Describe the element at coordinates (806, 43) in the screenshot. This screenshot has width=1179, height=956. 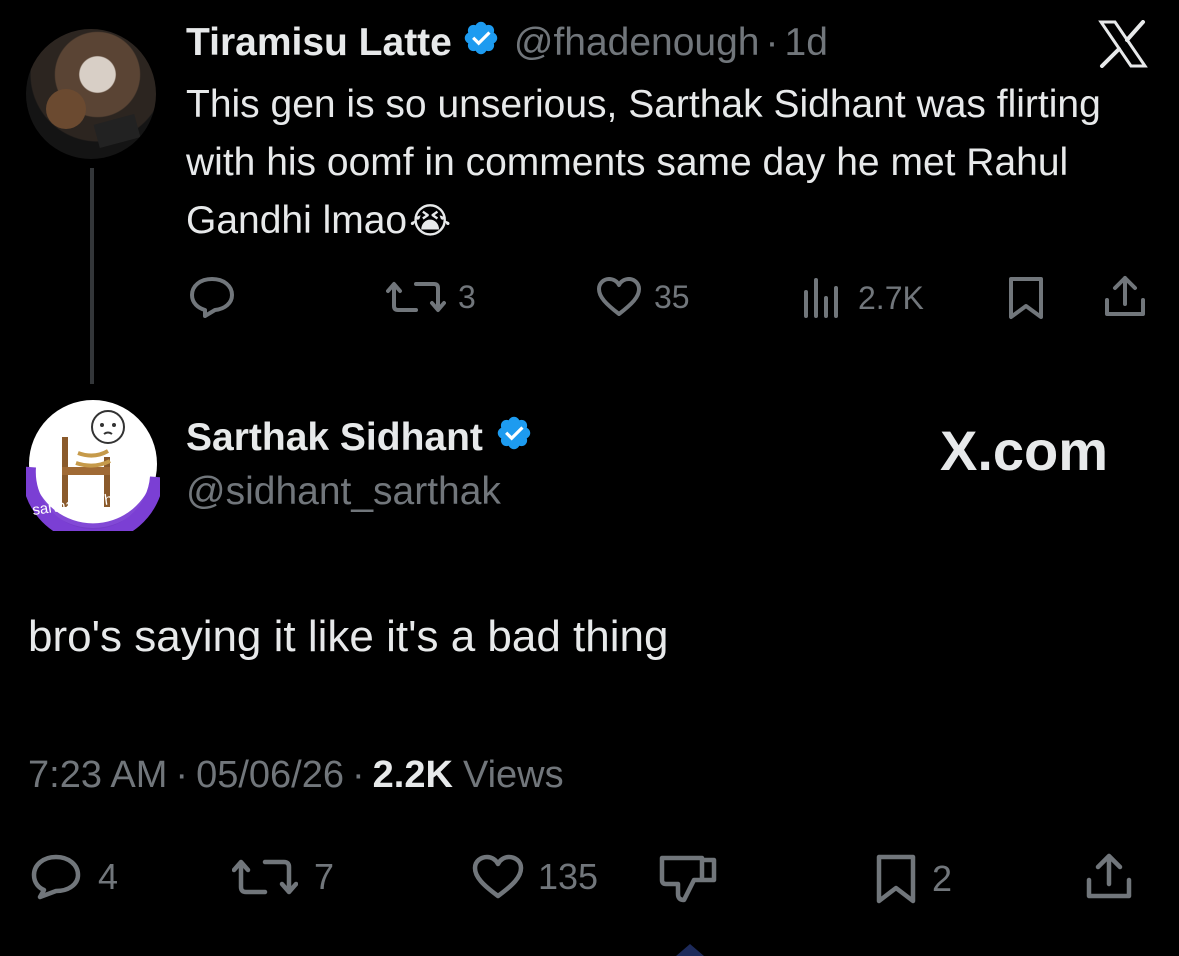
I see `parent-time-ago: 1d` at that location.